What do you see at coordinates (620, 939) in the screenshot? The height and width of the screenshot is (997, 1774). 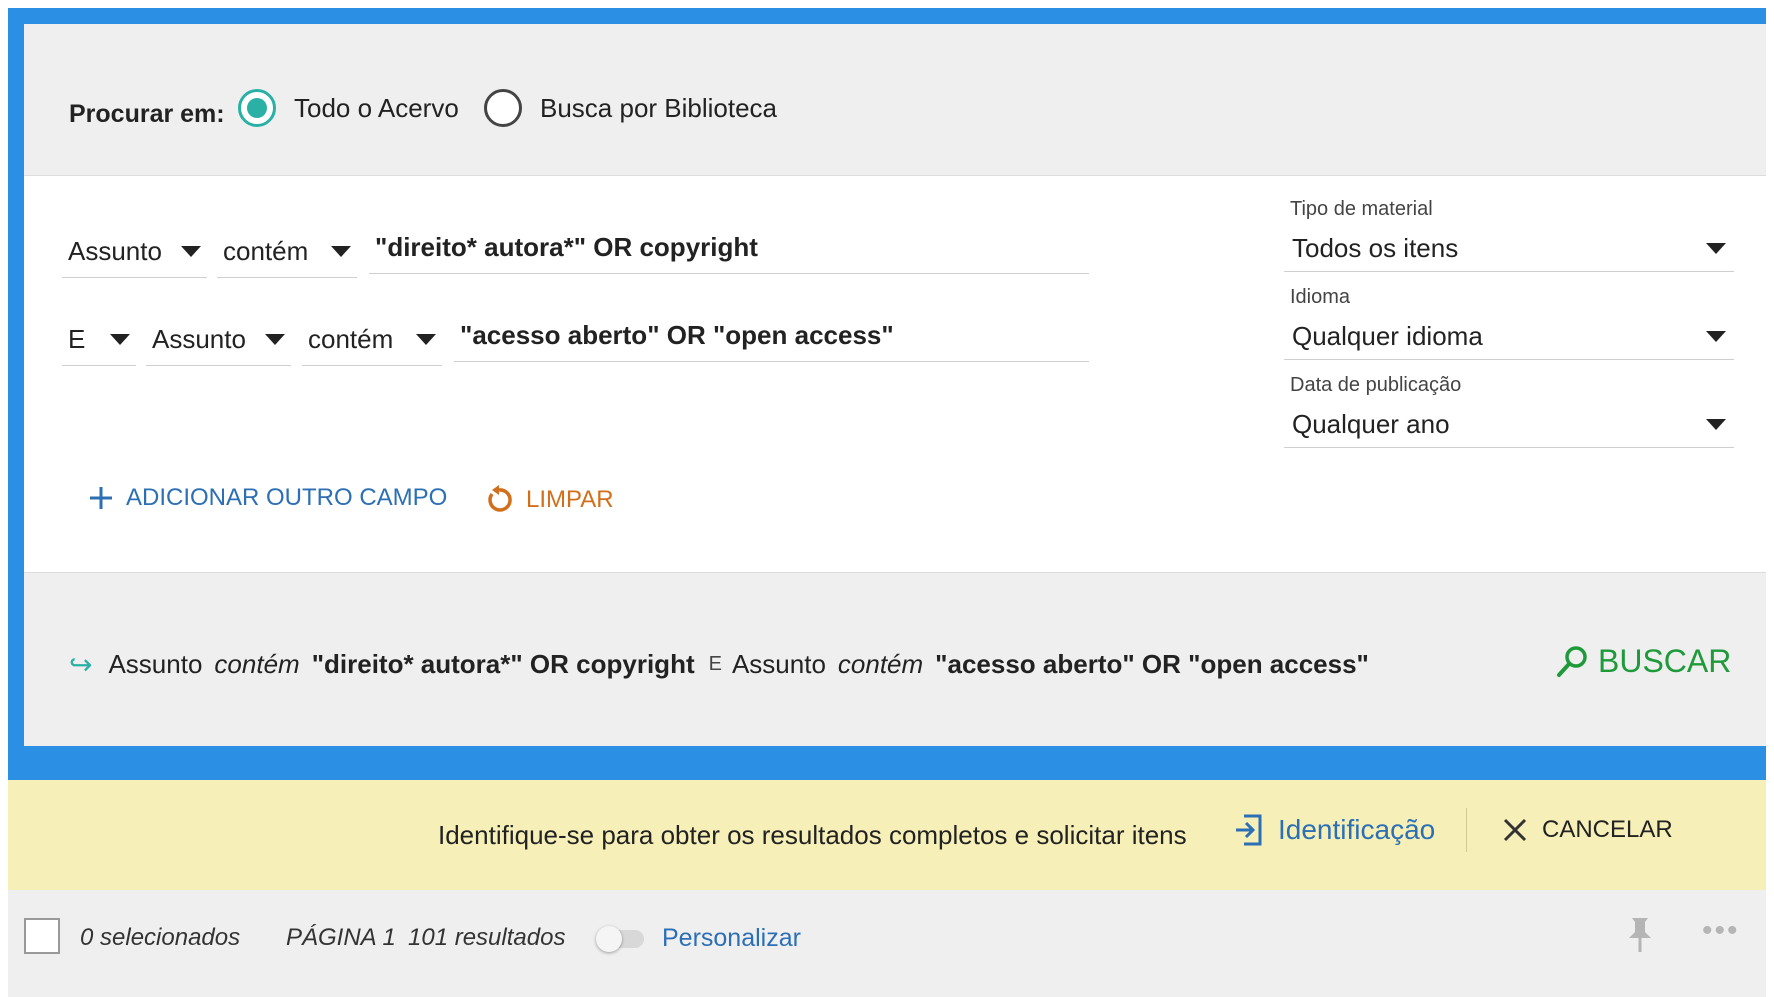 I see `personalize-toggle` at bounding box center [620, 939].